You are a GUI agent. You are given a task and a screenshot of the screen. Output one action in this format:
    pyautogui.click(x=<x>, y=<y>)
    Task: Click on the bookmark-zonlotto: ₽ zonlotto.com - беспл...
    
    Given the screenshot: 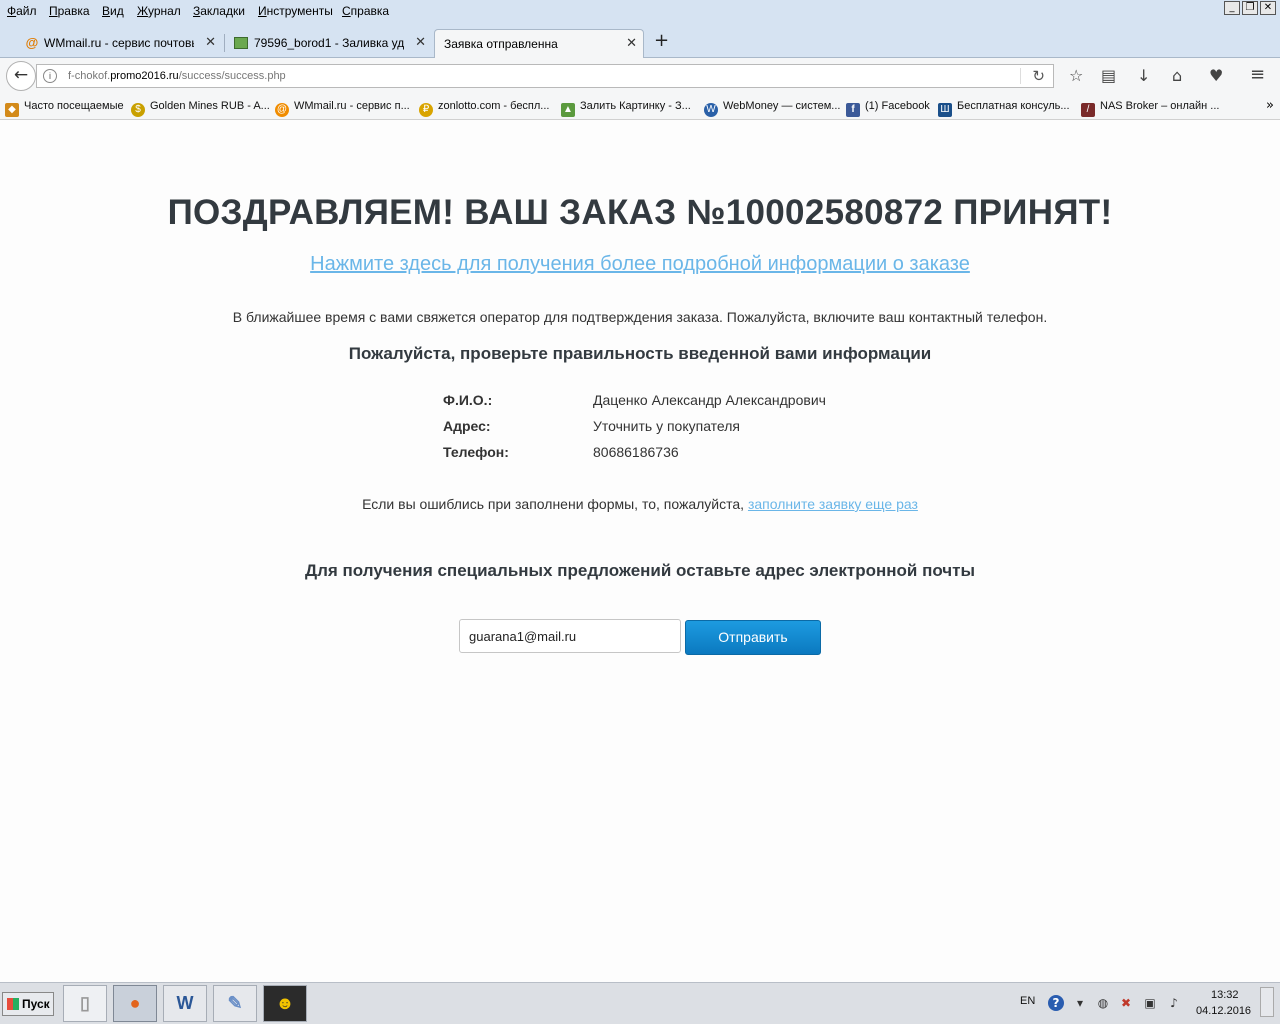 What is the action you would take?
    pyautogui.click(x=484, y=108)
    